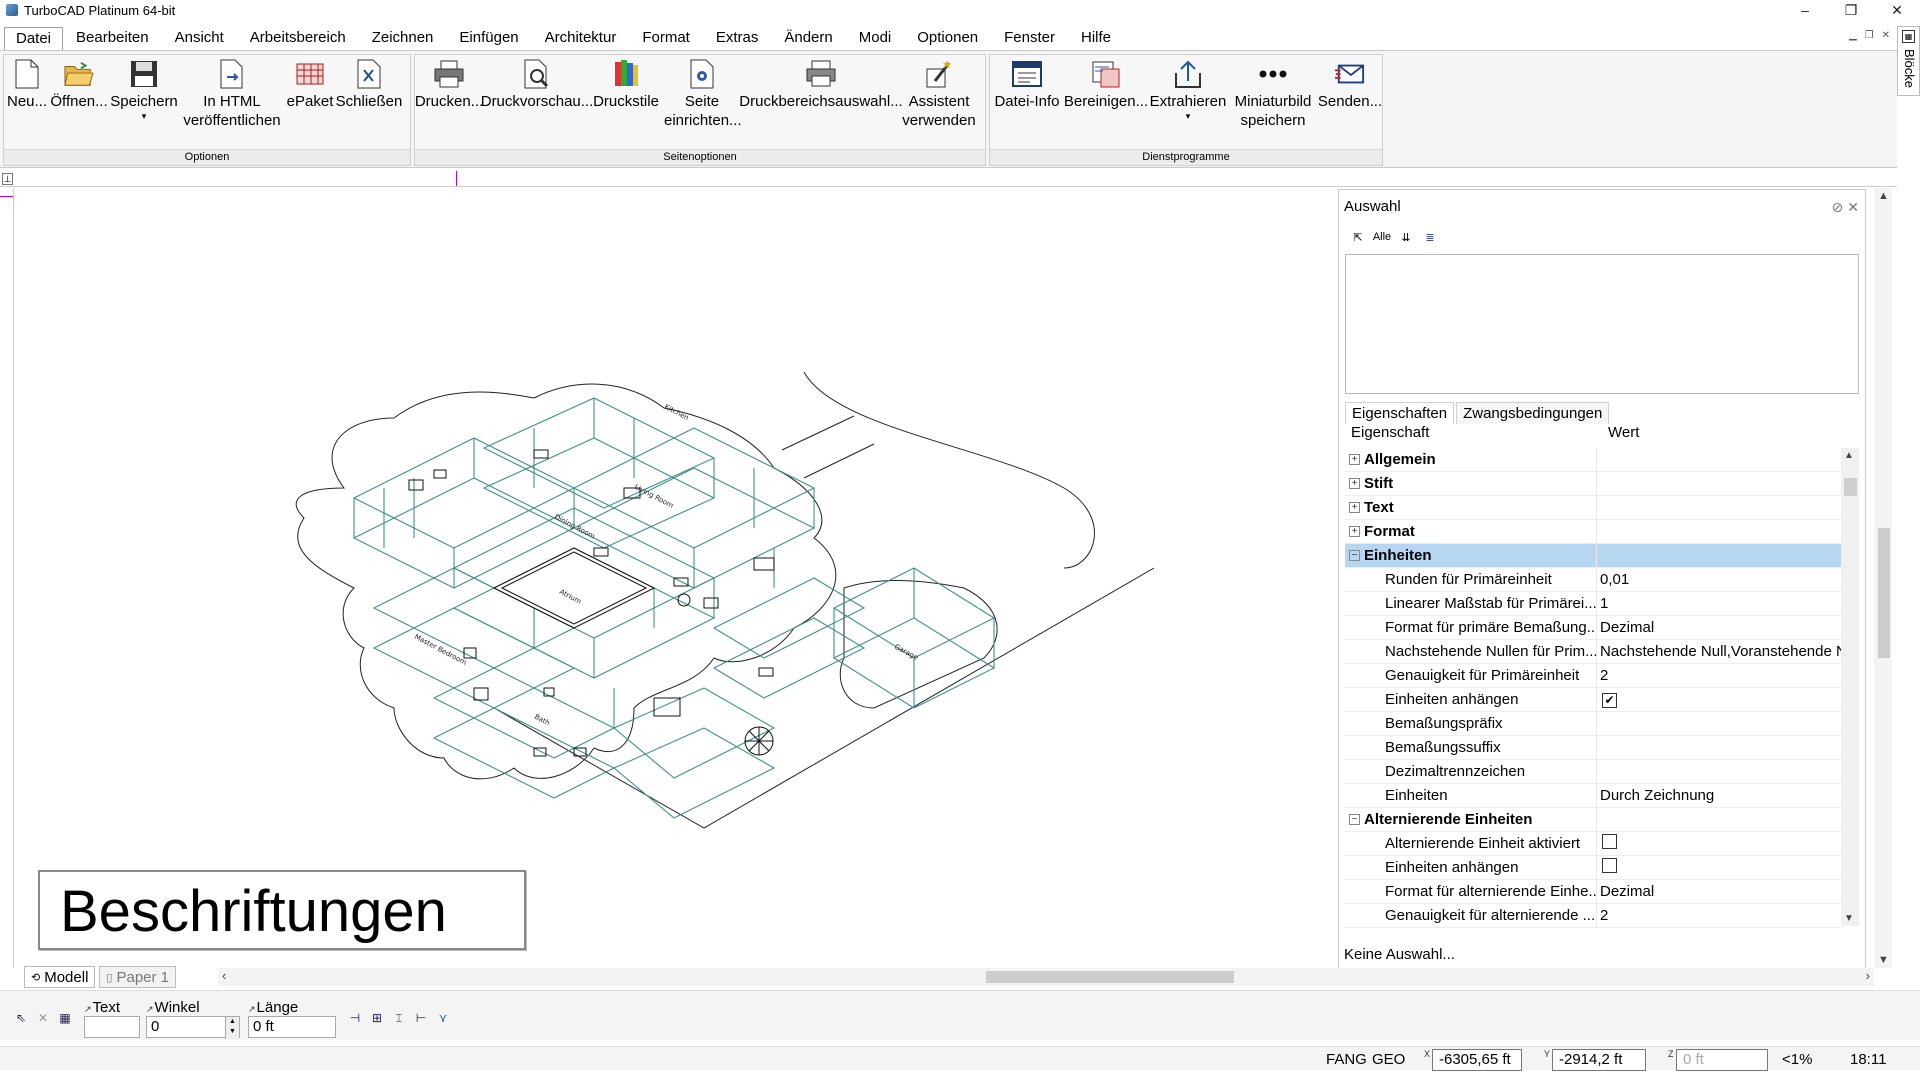 Image resolution: width=1920 pixels, height=1080 pixels. I want to click on restore-button: ❐, so click(1851, 10).